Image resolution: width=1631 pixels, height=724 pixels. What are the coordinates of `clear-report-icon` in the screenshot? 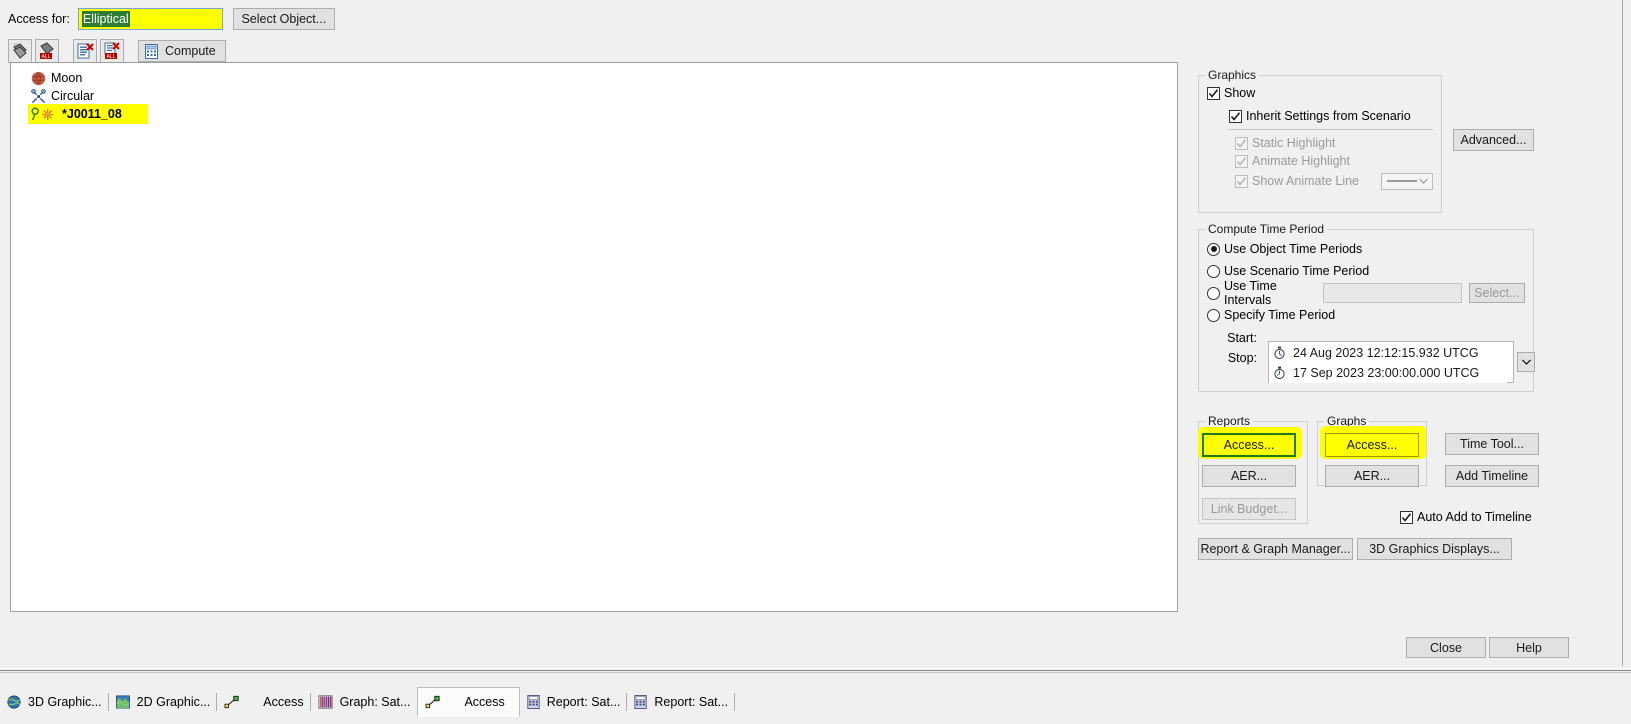 It's located at (85, 51).